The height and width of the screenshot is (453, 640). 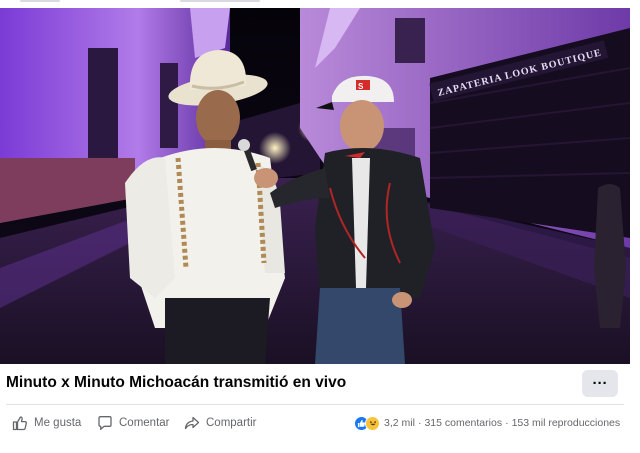 I want to click on share-label: Compartir, so click(x=231, y=423).